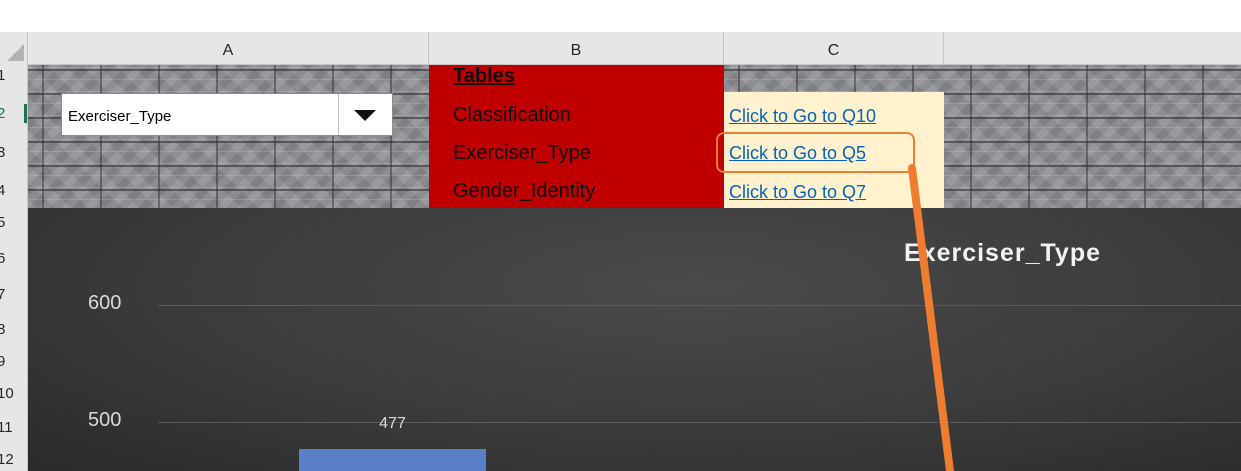 The image size is (1241, 471). I want to click on row-header-5: 5, so click(13, 222).